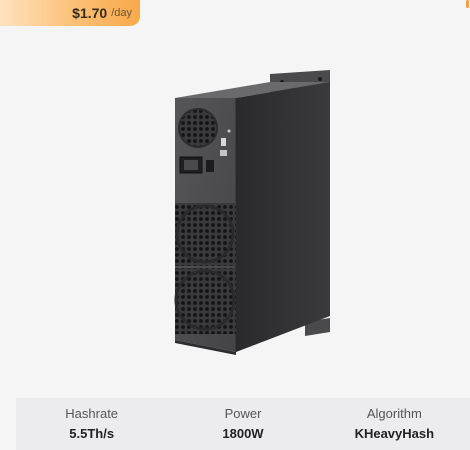 The height and width of the screenshot is (450, 470). Describe the element at coordinates (467, 4) in the screenshot. I see `corner-indicator` at that location.